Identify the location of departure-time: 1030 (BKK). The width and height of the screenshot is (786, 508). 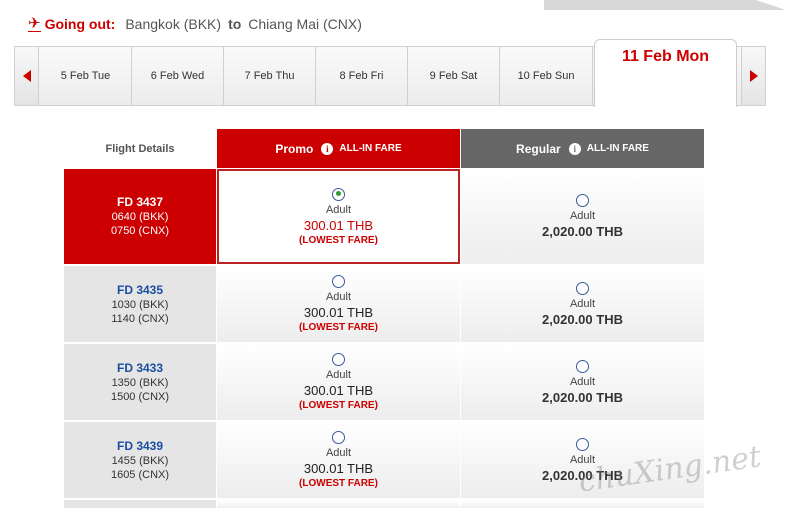
(140, 304).